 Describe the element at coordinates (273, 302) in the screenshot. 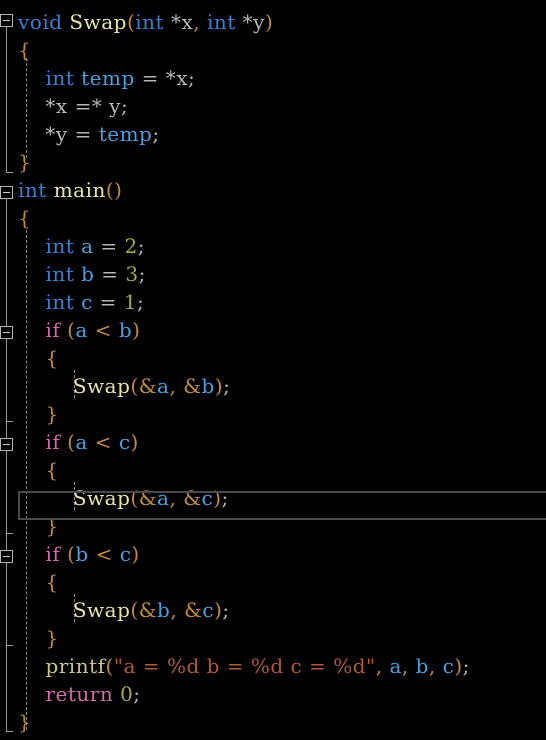

I see `code-line: int c = 1;` at that location.